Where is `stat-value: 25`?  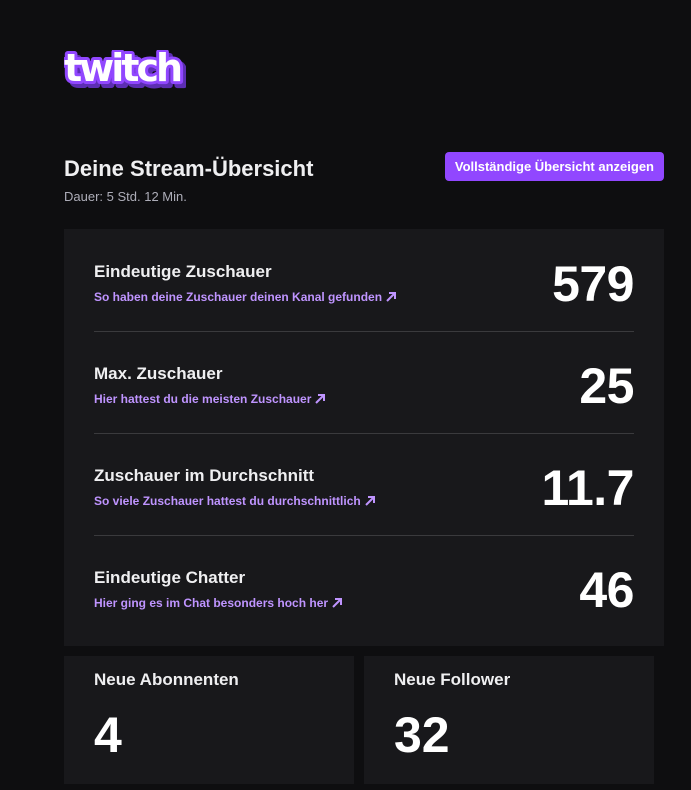 stat-value: 25 is located at coordinates (606, 386).